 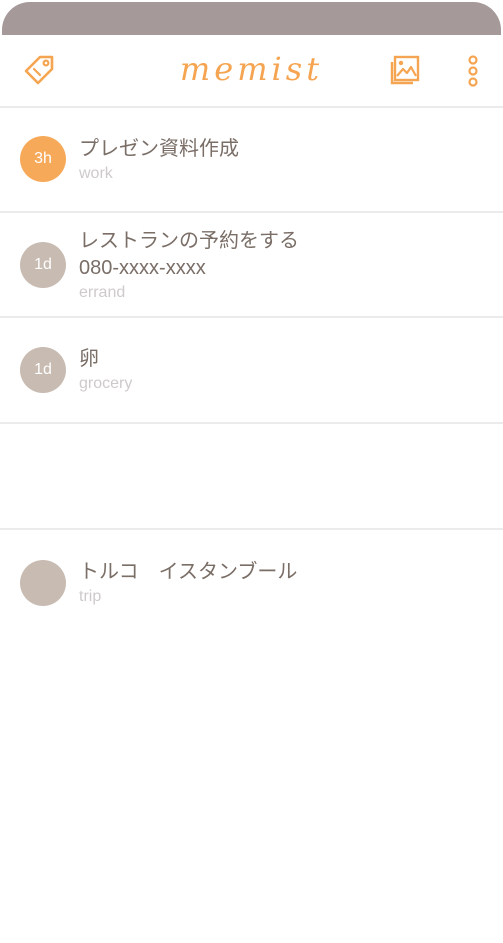 What do you see at coordinates (251, 160) in the screenshot?
I see `list-item: 3h プレゼン資料作成 work` at bounding box center [251, 160].